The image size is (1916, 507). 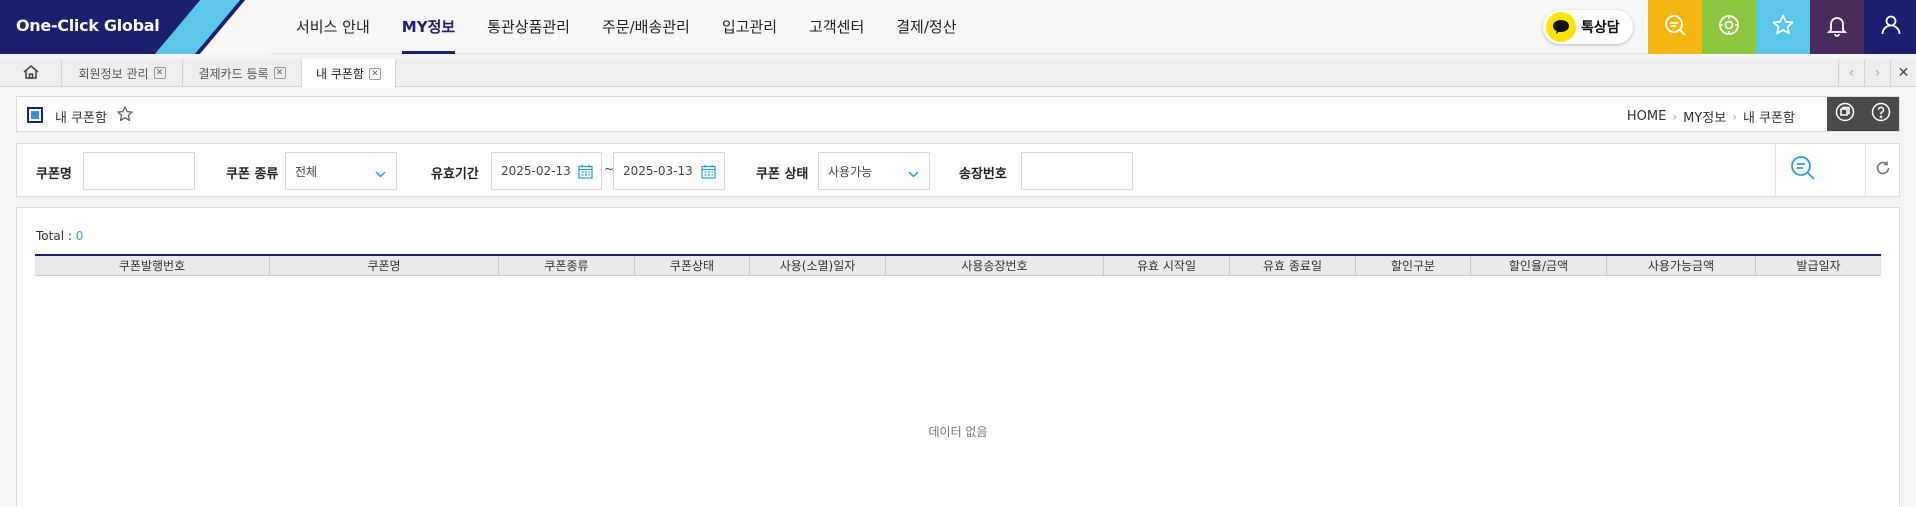 I want to click on valid-period-label: 유효기간, so click(x=455, y=174).